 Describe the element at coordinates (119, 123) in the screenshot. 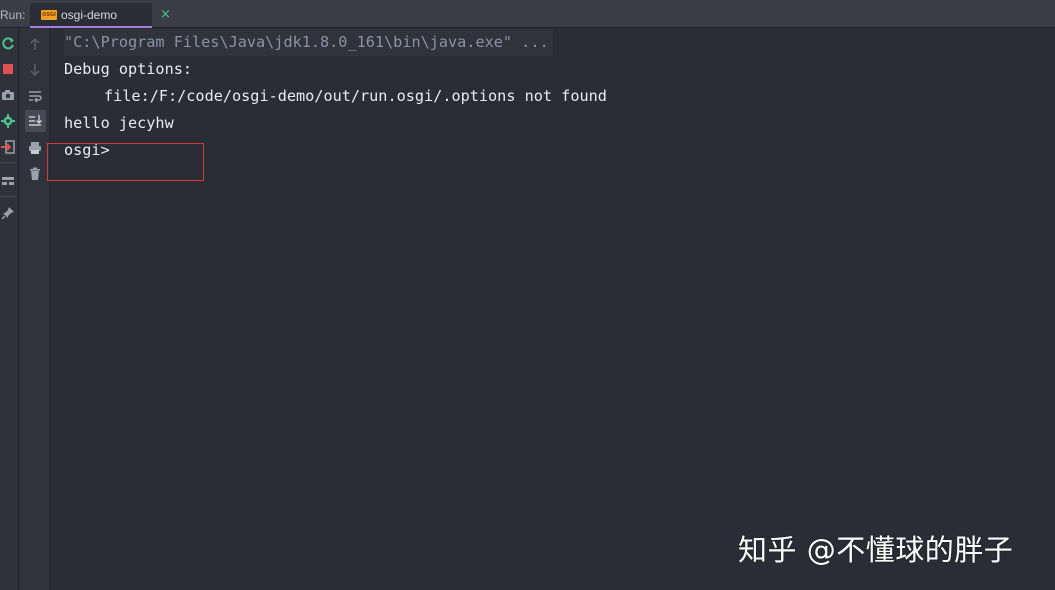

I see `console-line-output: hello jecyhw` at that location.